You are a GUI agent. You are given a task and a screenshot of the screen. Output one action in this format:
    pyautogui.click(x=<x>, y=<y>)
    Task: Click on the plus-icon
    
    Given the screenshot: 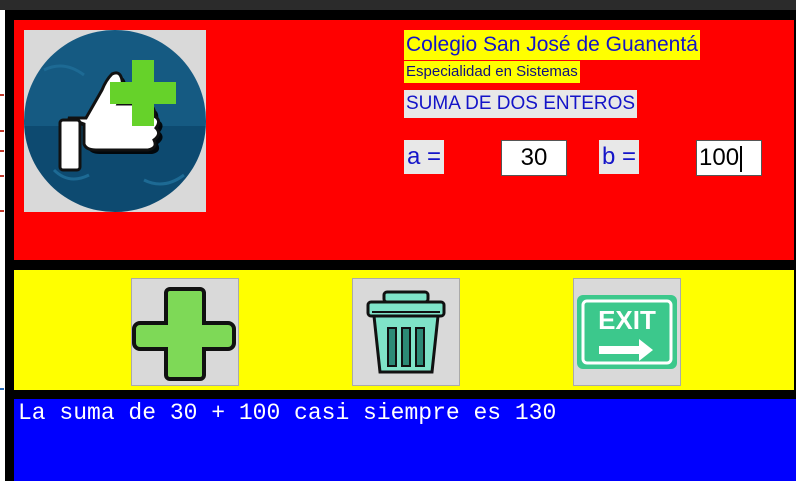 What is the action you would take?
    pyautogui.click(x=184, y=334)
    